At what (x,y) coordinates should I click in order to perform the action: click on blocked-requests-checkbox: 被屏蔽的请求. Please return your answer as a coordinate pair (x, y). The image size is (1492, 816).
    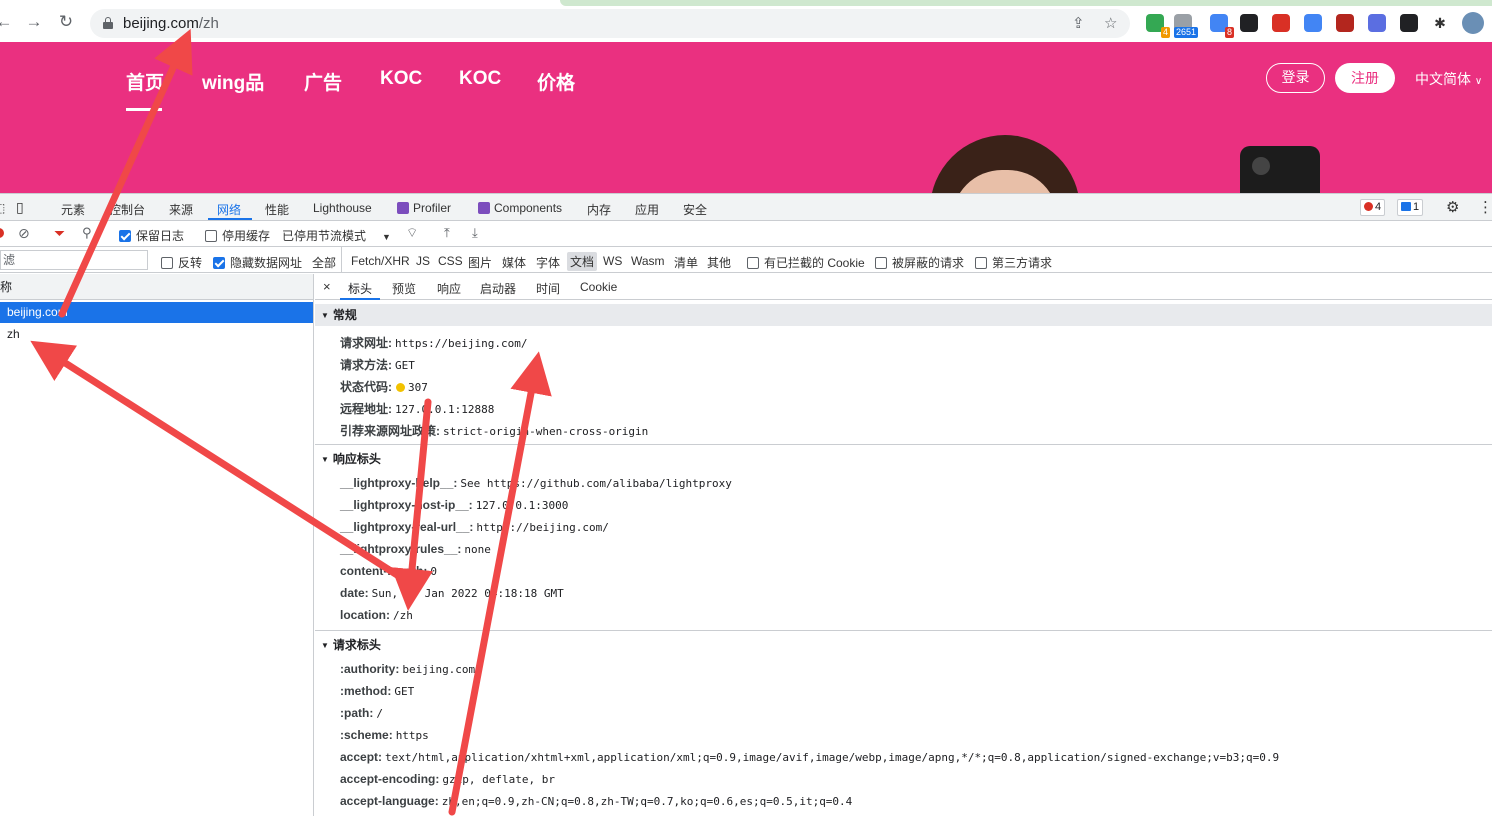
    Looking at the image, I should click on (919, 262).